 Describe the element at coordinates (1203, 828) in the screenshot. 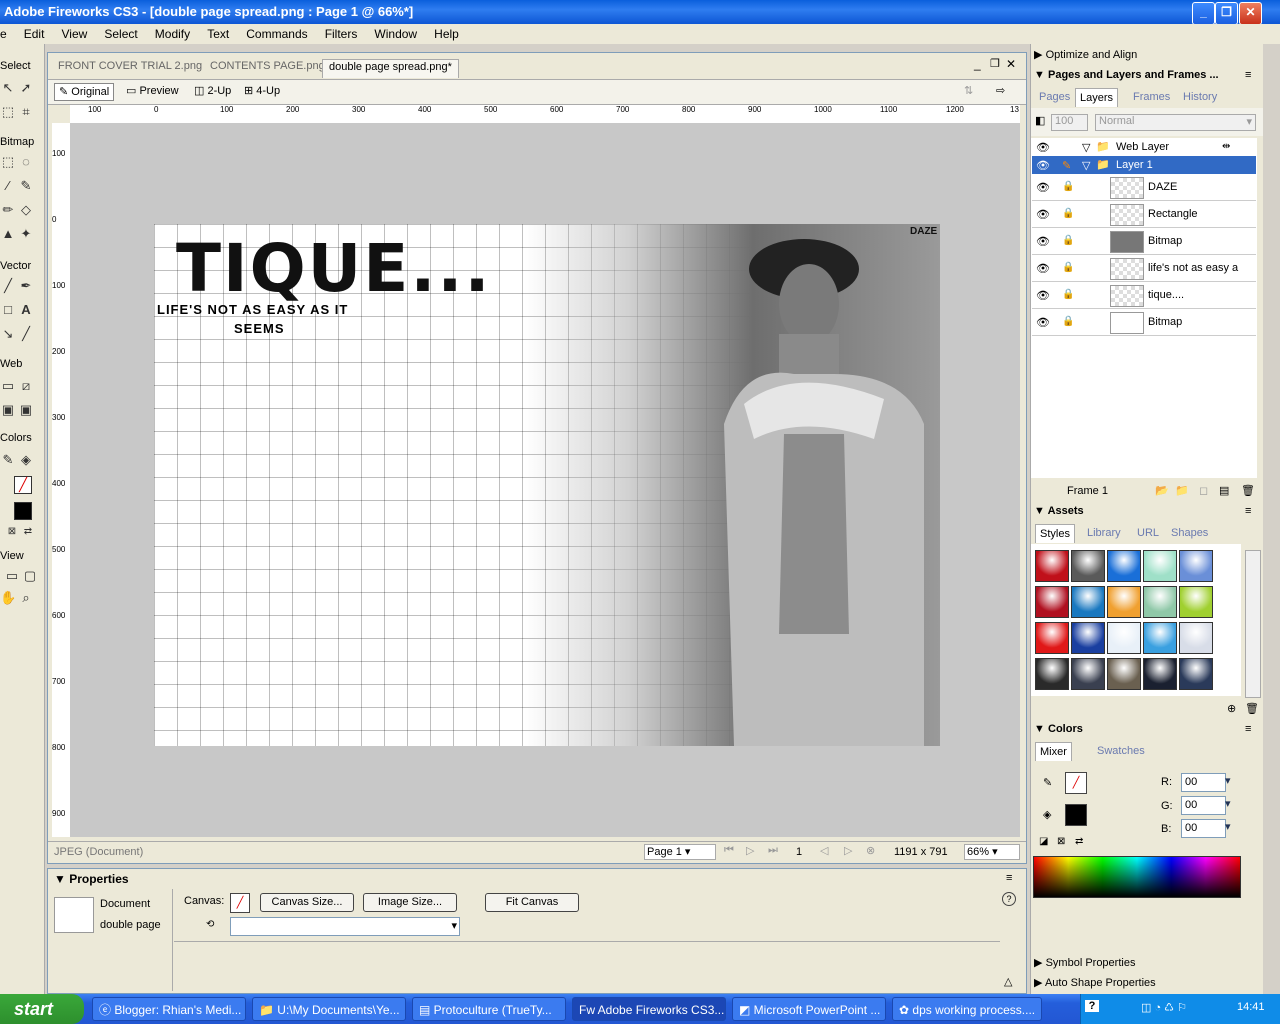

I see `b-input: 00` at that location.